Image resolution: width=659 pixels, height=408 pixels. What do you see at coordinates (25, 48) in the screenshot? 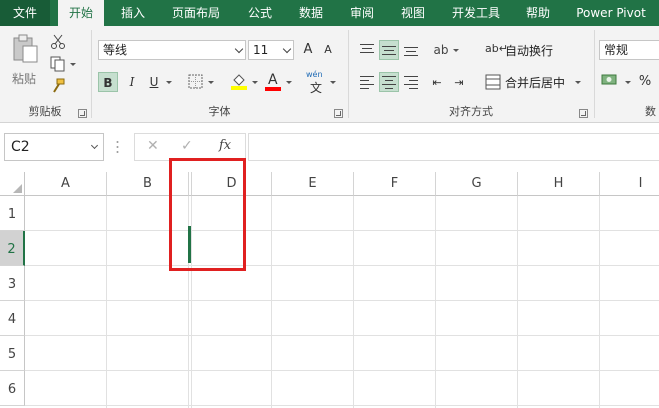
I see `paste-icon` at bounding box center [25, 48].